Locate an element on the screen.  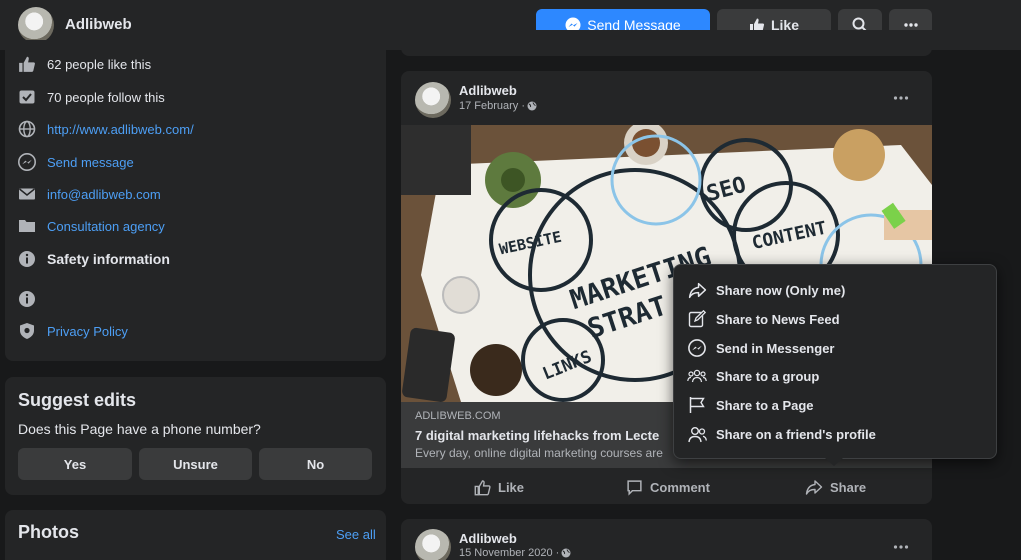
send-message-row: Send message is located at coordinates (76, 162).